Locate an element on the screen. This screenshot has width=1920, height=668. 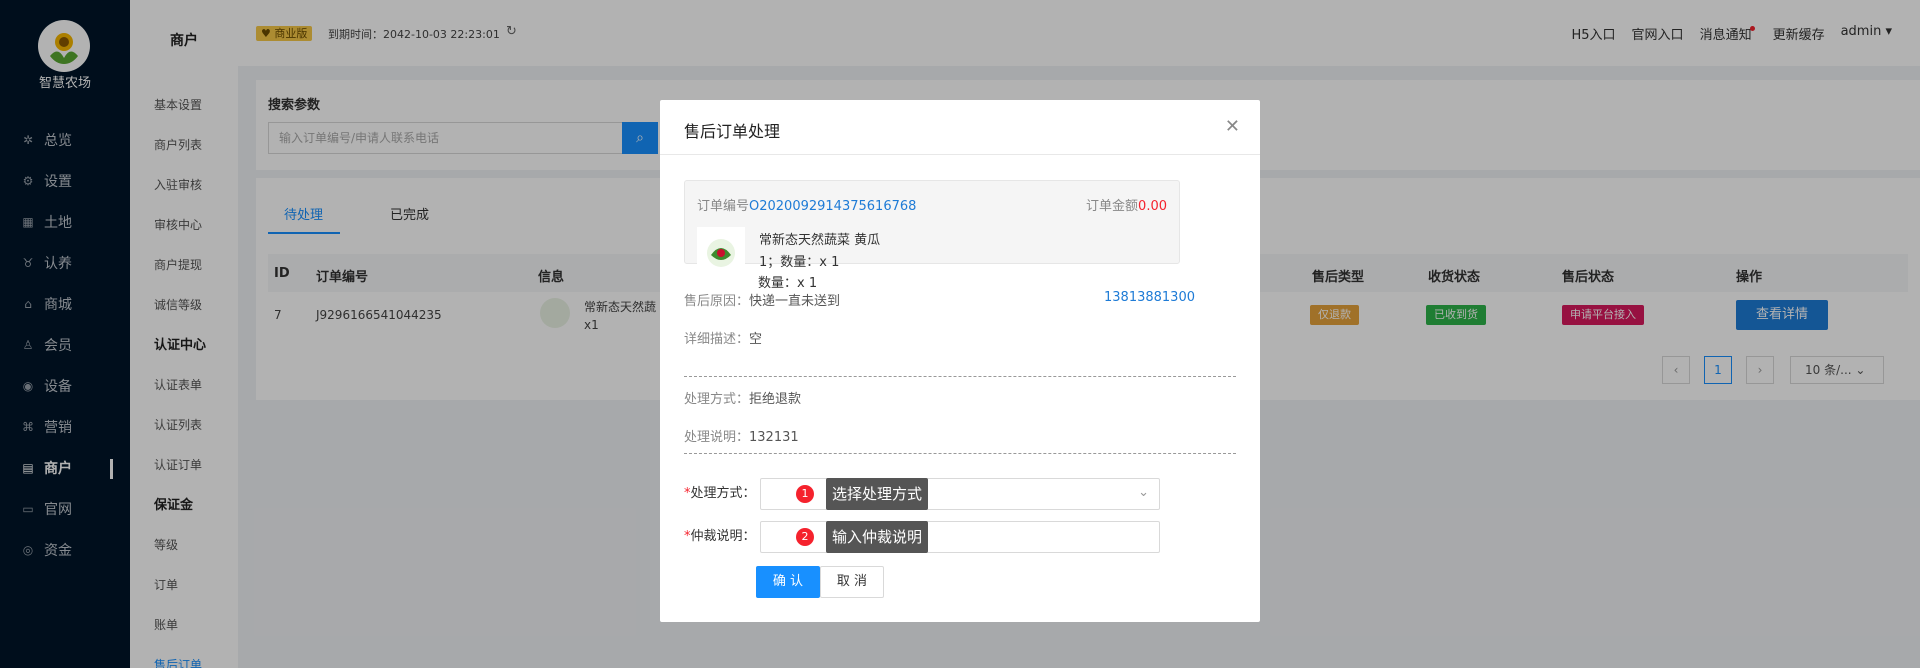
detail-description: 空 is located at coordinates (756, 339).